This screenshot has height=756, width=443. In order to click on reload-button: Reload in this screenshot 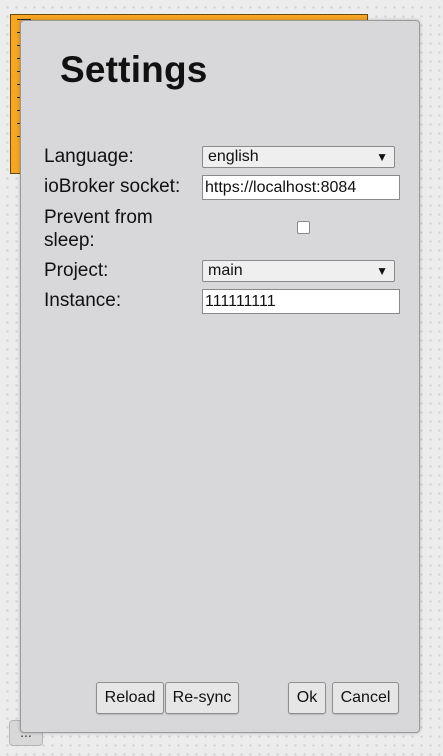, I will do `click(130, 698)`.